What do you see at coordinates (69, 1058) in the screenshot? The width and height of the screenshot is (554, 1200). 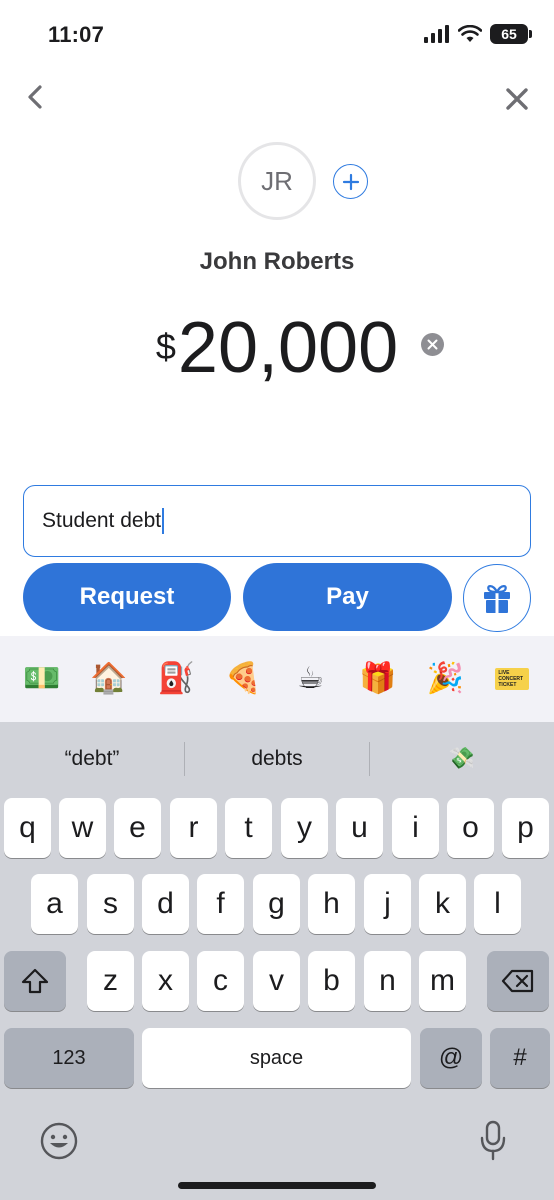 I see `numbers-key: 123` at bounding box center [69, 1058].